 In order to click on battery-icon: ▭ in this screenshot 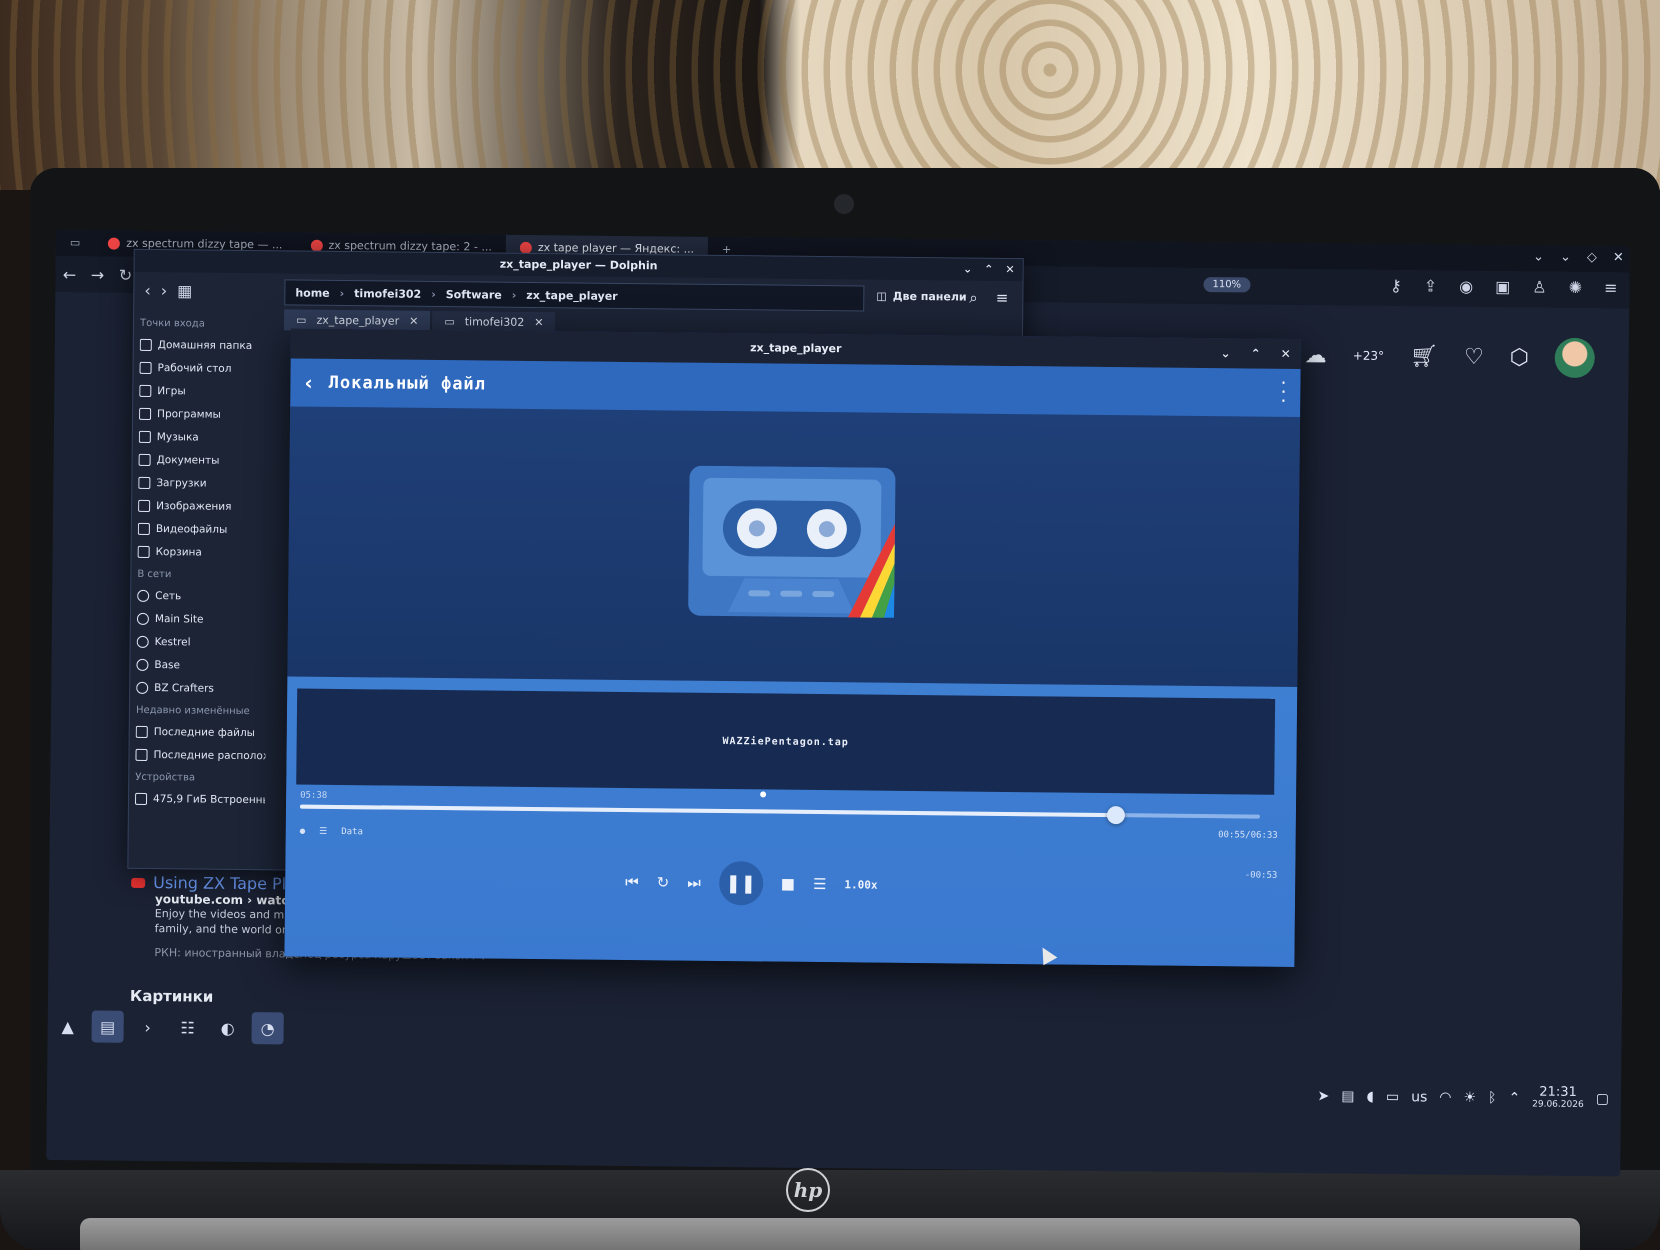, I will do `click(1392, 1097)`.